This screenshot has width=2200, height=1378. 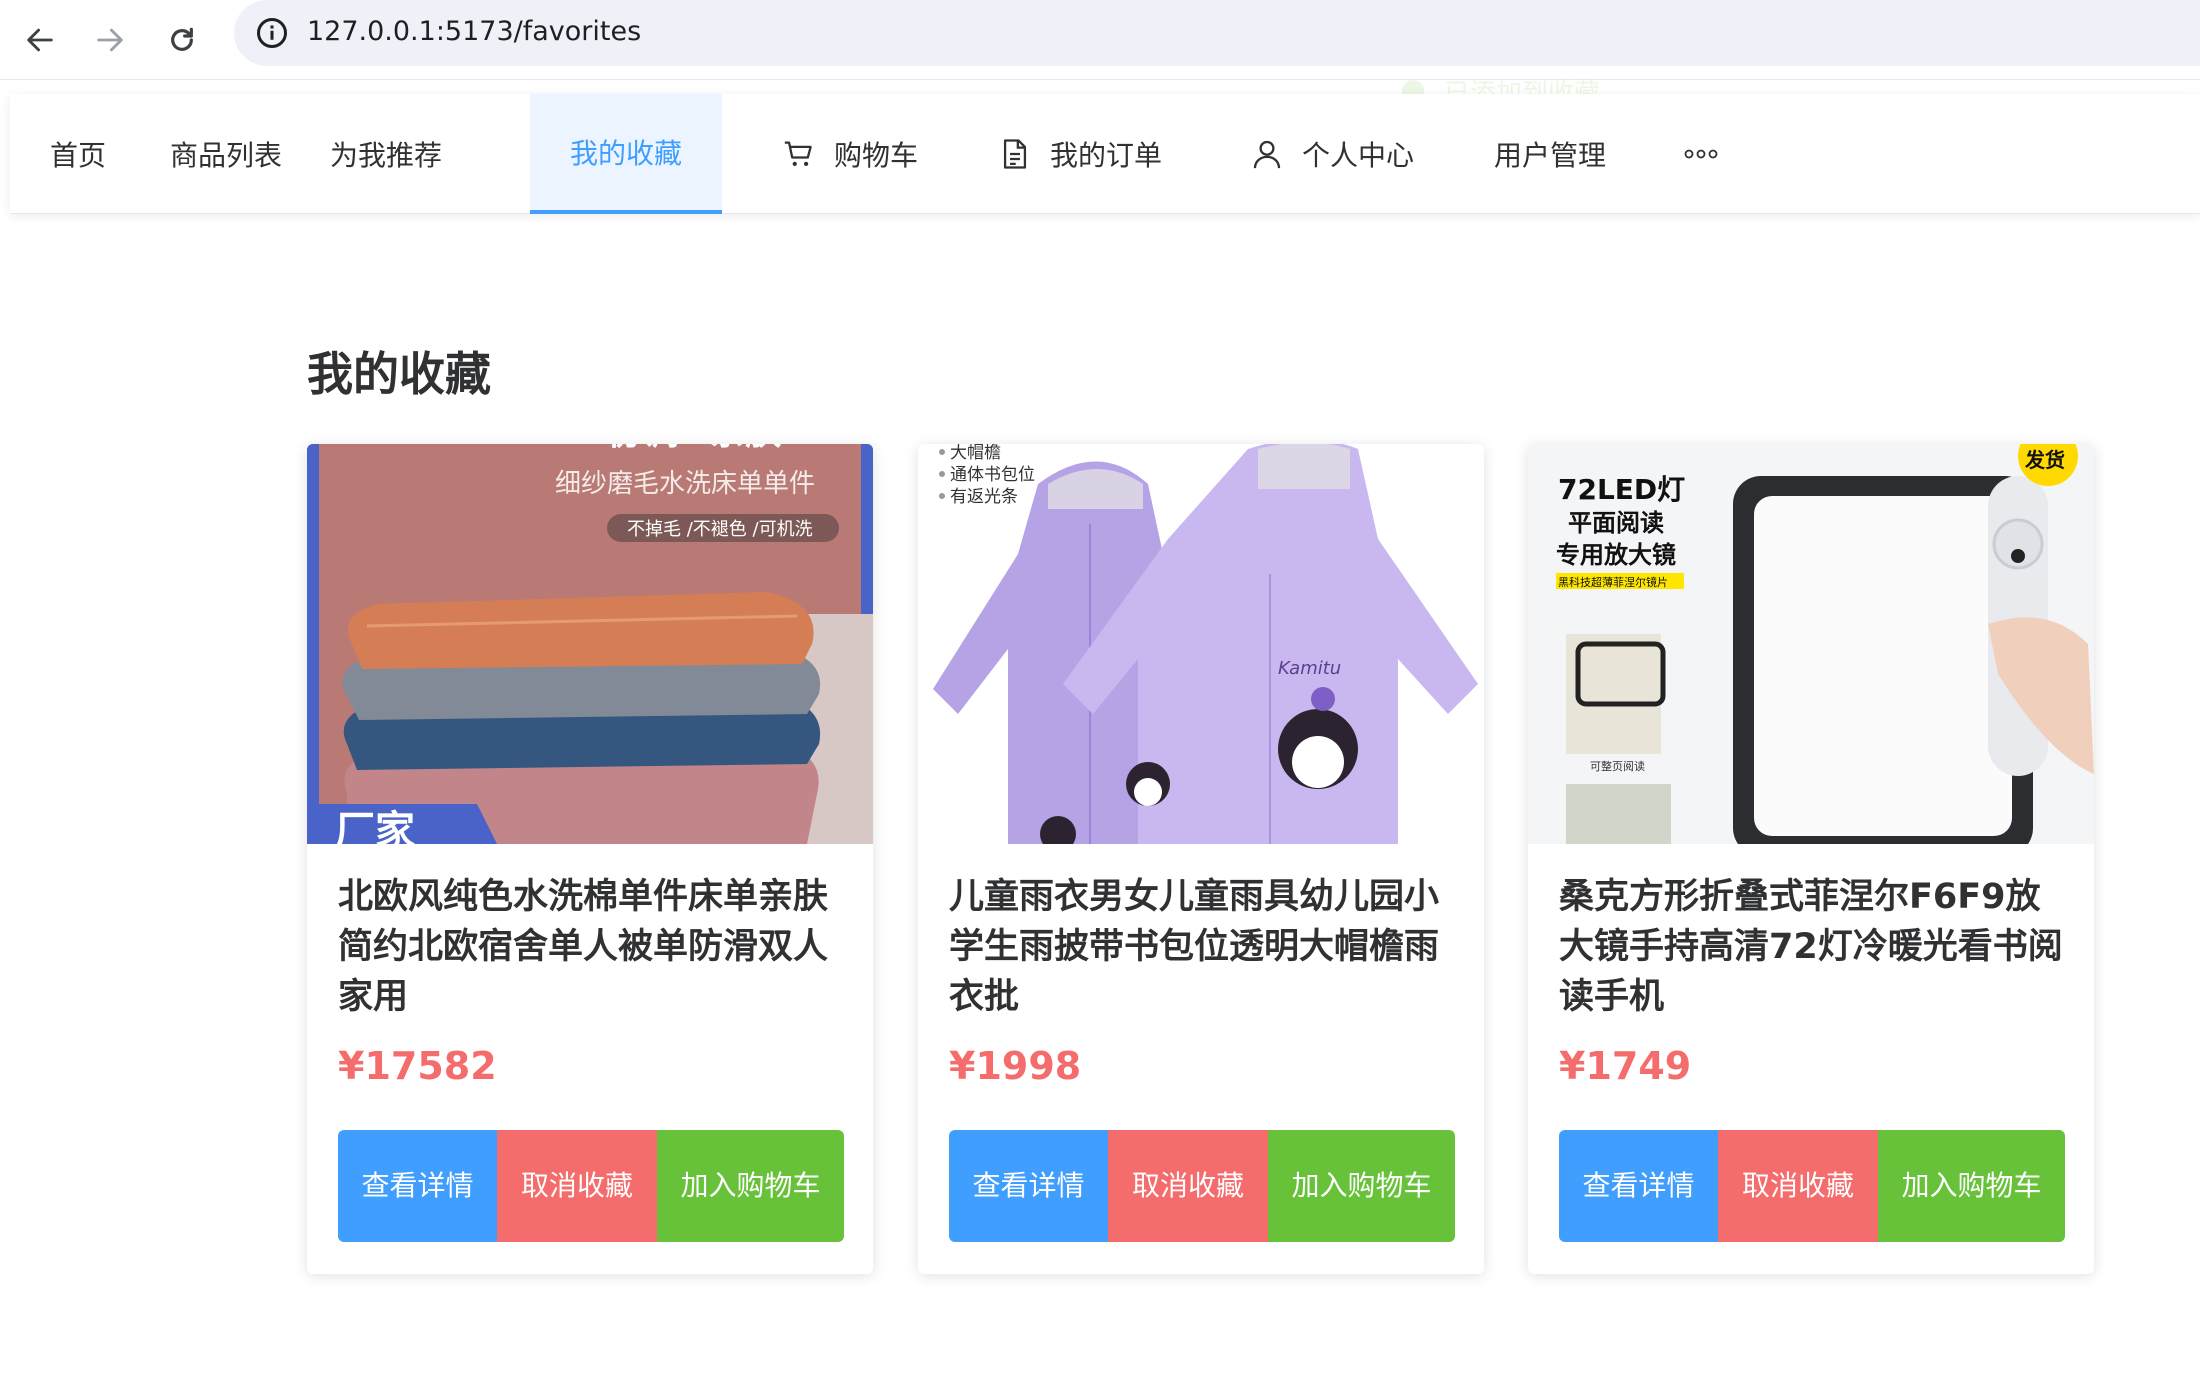 What do you see at coordinates (1811, 947) in the screenshot?
I see `product-title: 桑克方形折叠式菲涅尔F6F9放大镜手持高清72灯冷暖光看书阅读手机` at bounding box center [1811, 947].